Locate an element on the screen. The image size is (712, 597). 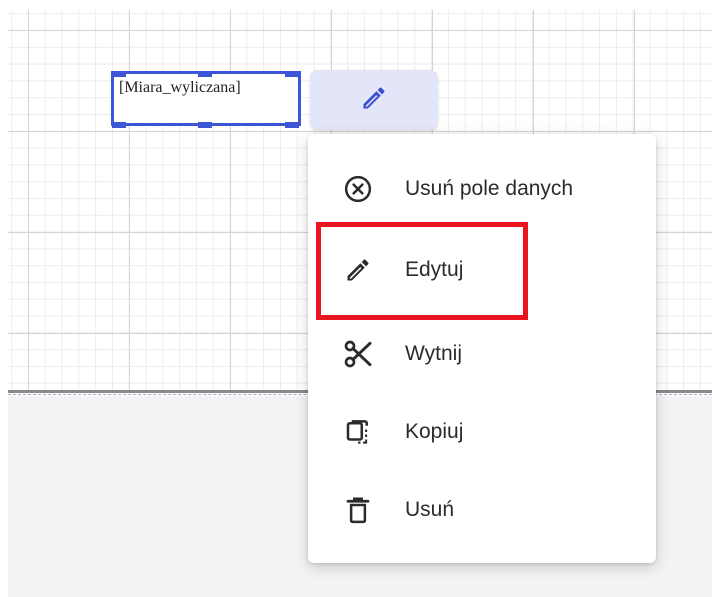
menu-item-delete: Usuń is located at coordinates (482, 510).